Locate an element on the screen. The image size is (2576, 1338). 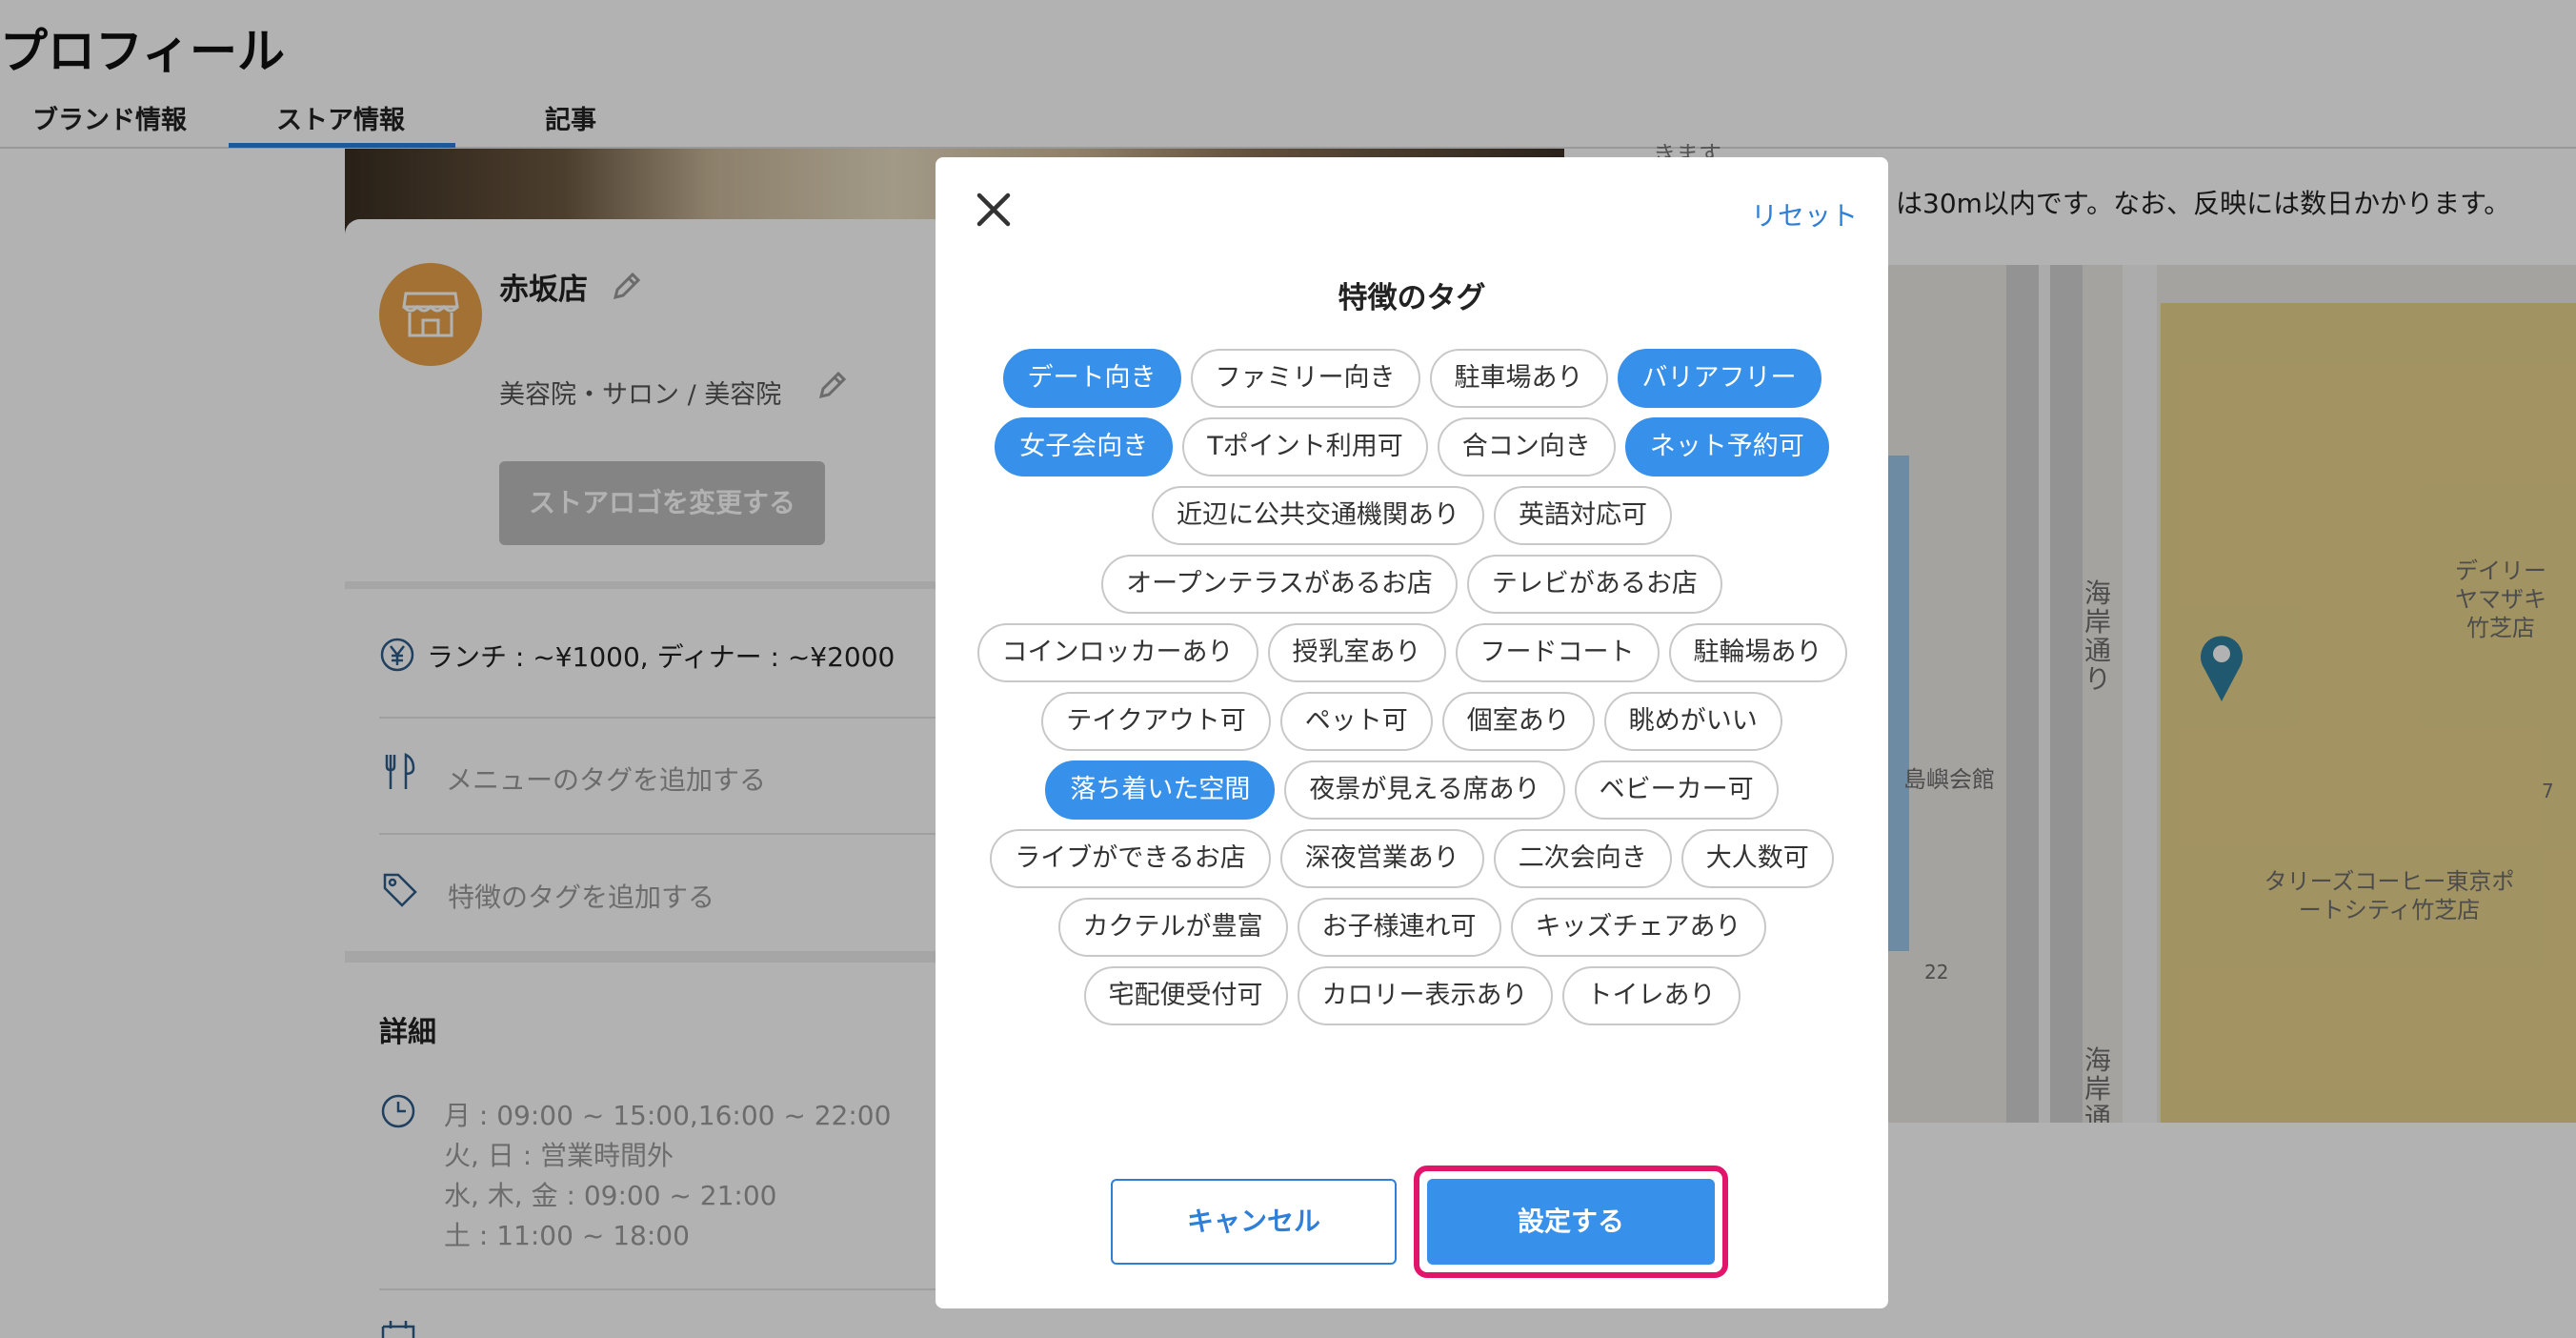
tag-chip: カロリー表示あり is located at coordinates (1425, 995).